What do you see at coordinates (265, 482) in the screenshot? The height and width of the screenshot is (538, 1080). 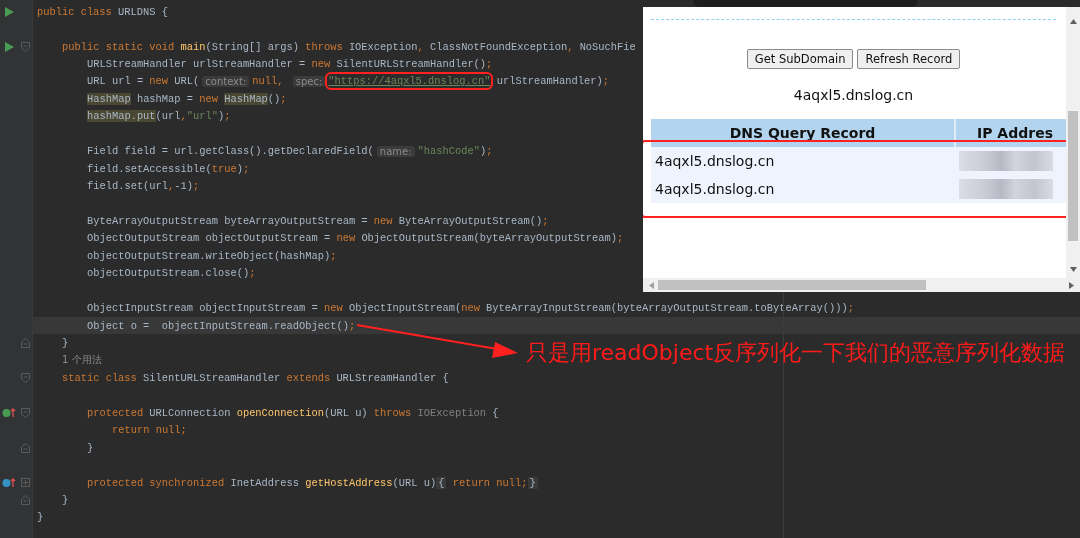 I see `code-text: InetAddress` at bounding box center [265, 482].